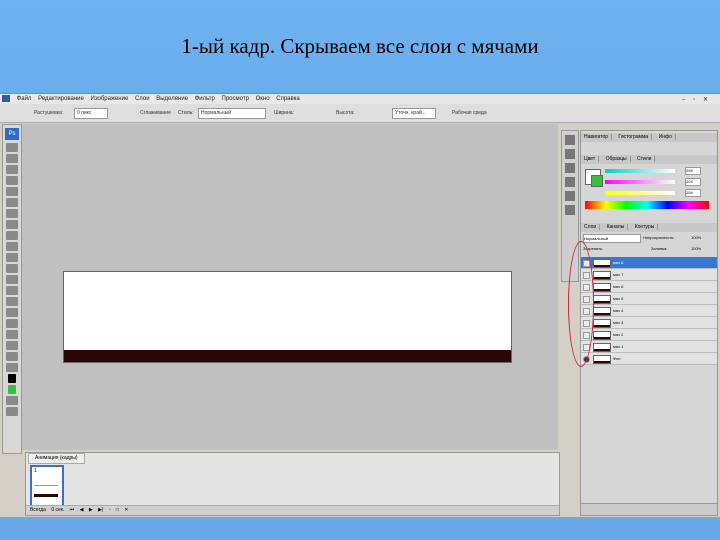 The image size is (720, 540). What do you see at coordinates (640, 182) in the screenshot?
I see `green-slider` at bounding box center [640, 182].